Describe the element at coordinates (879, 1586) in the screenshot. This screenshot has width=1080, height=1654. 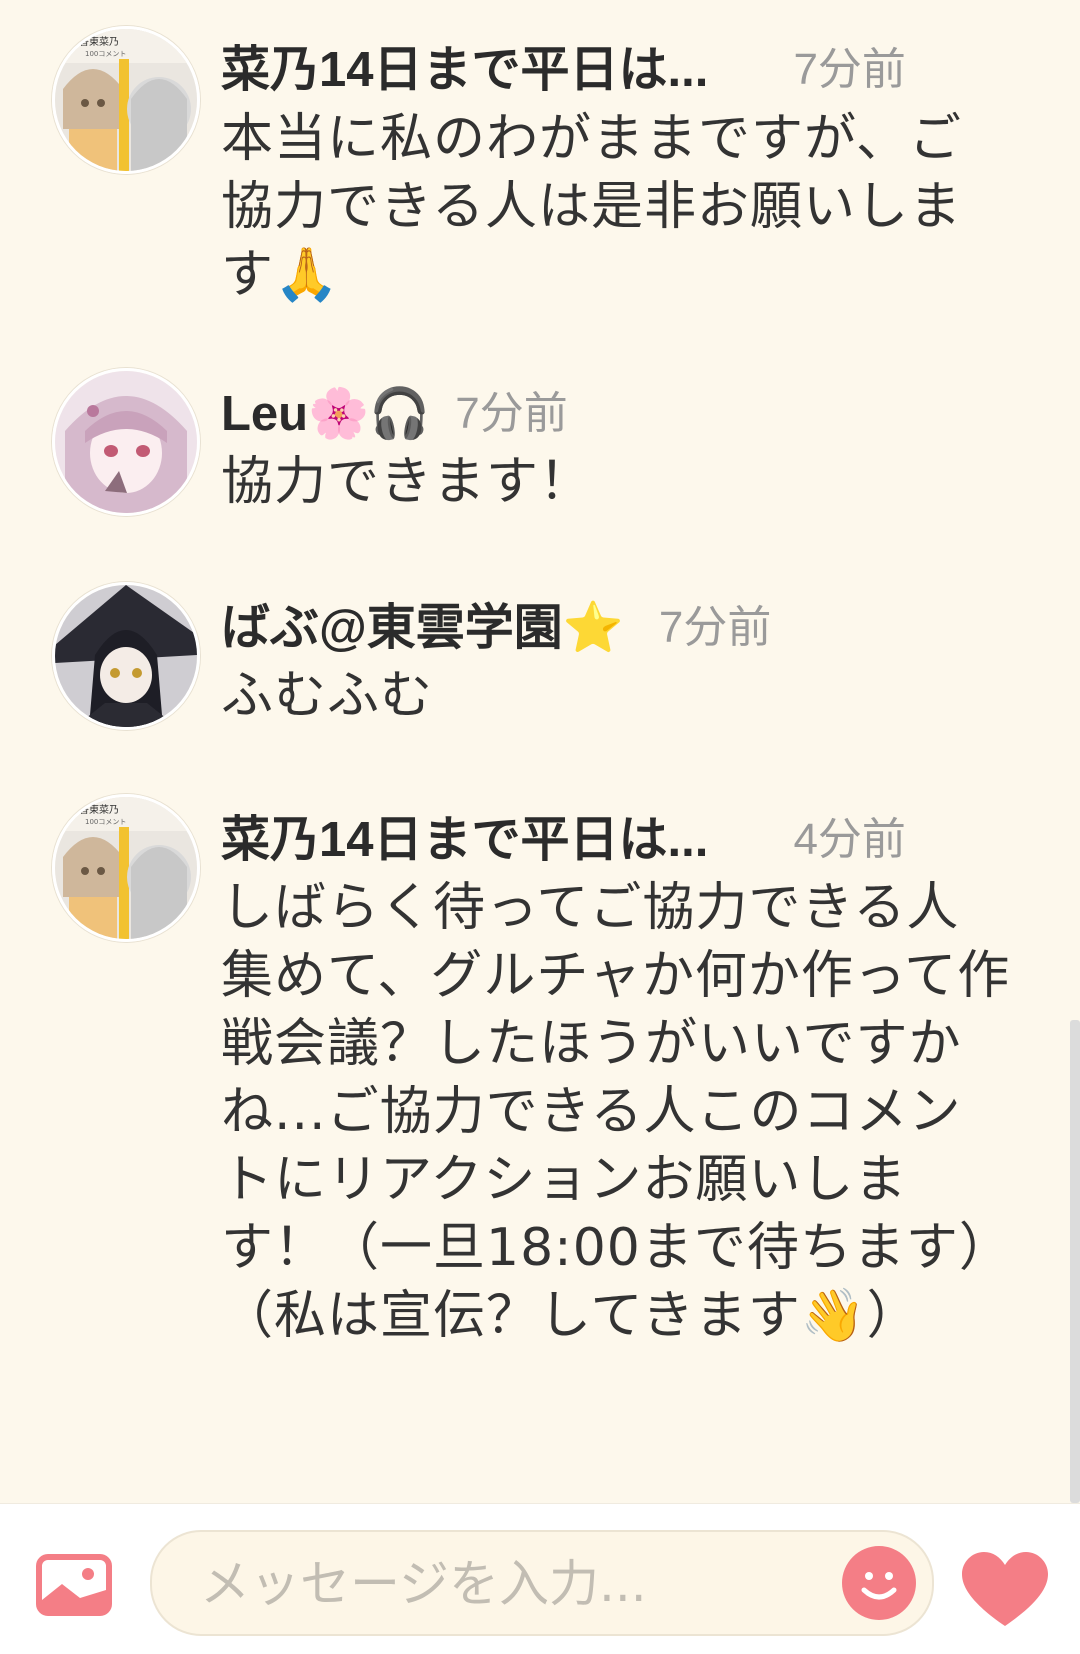
I see `smile-icon` at that location.